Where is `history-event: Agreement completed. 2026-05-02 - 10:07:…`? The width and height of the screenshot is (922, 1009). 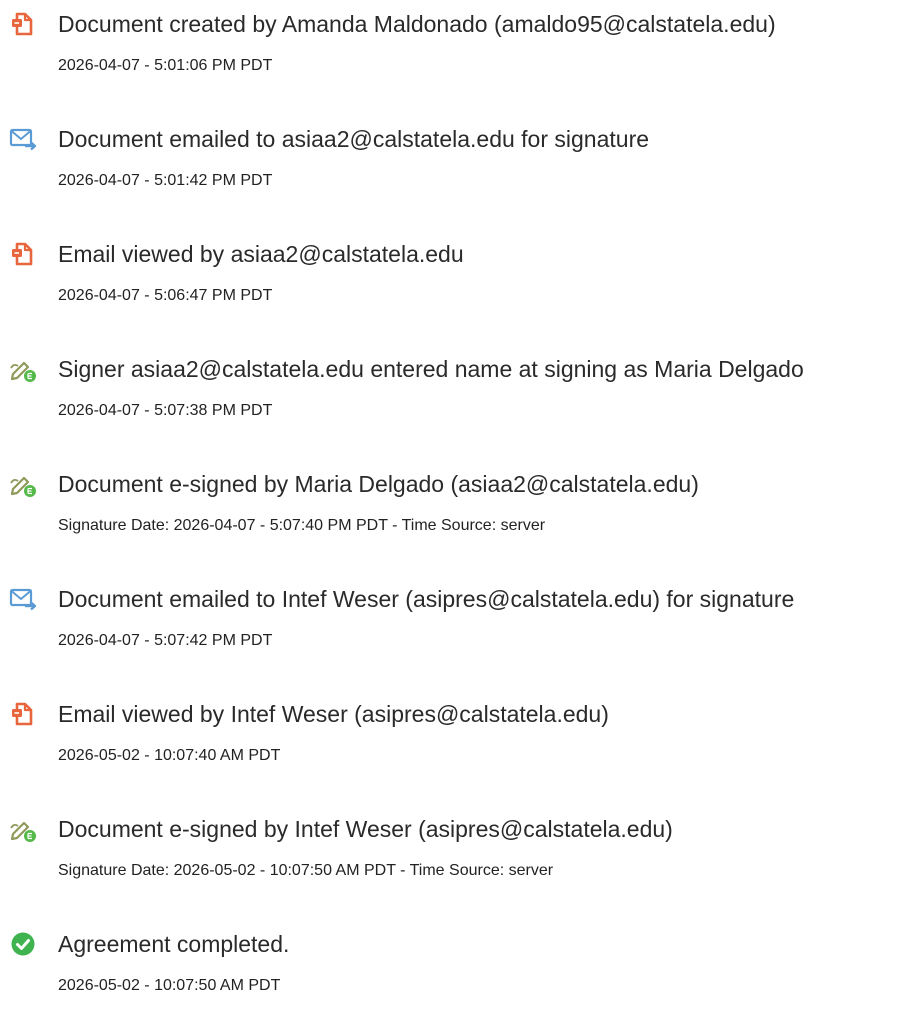 history-event: Agreement completed. 2026-05-02 - 10:07:… is located at coordinates (461, 969).